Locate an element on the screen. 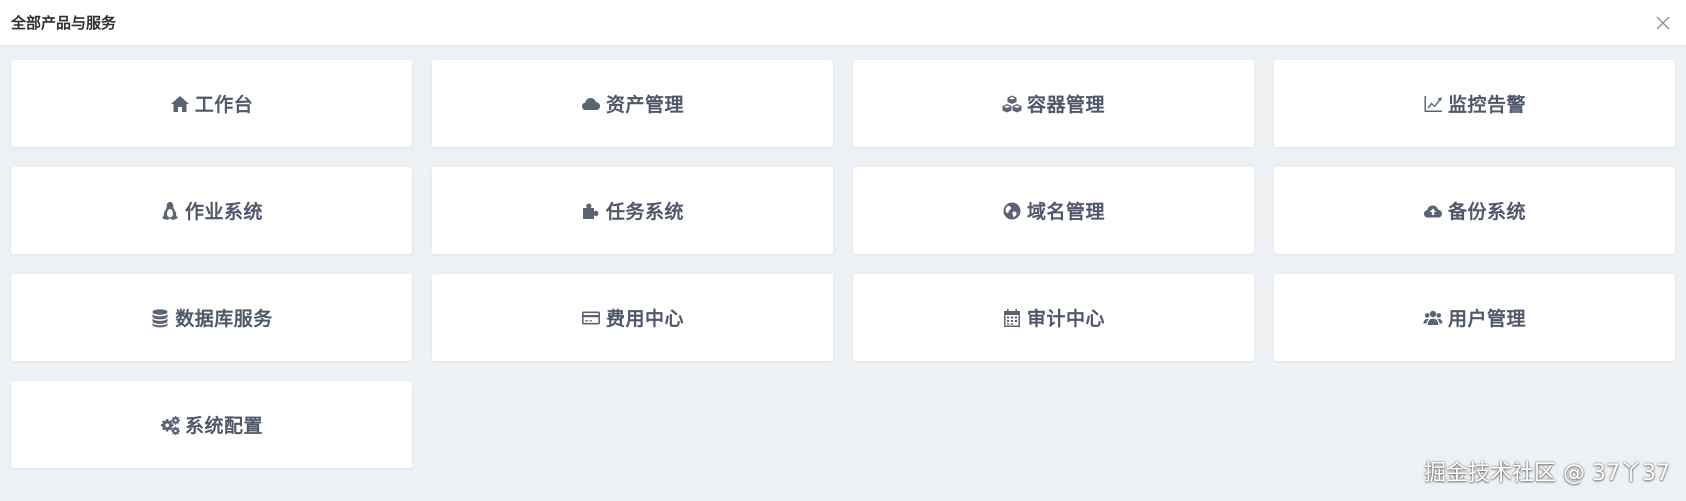 The image size is (1686, 501). product-card-label: 用户管理 is located at coordinates (1486, 319).